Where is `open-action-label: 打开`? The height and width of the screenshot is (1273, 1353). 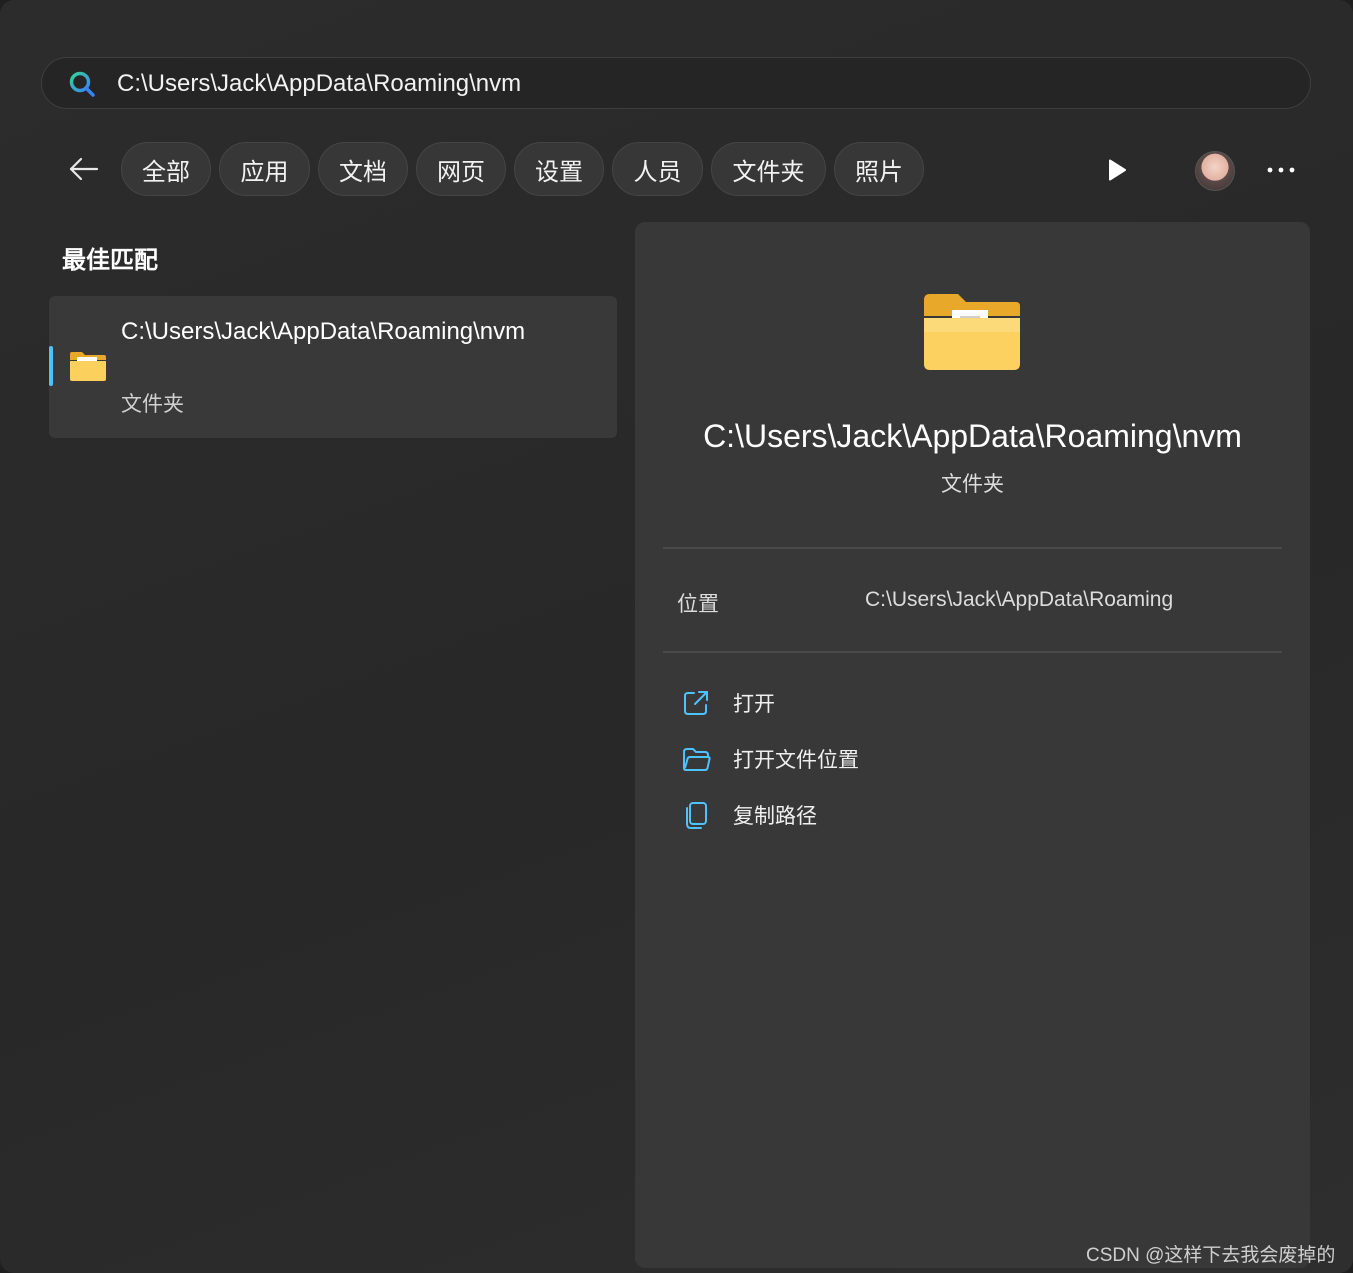 open-action-label: 打开 is located at coordinates (754, 704).